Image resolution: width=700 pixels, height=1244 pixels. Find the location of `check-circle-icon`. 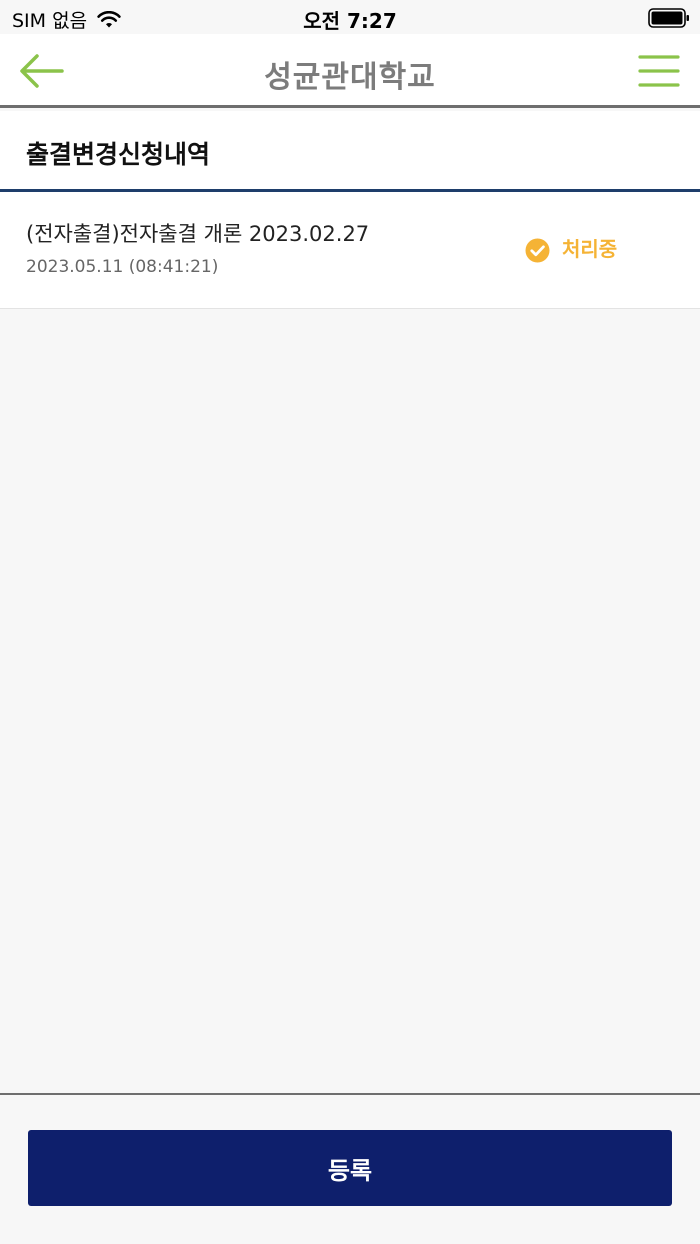

check-circle-icon is located at coordinates (537, 250).